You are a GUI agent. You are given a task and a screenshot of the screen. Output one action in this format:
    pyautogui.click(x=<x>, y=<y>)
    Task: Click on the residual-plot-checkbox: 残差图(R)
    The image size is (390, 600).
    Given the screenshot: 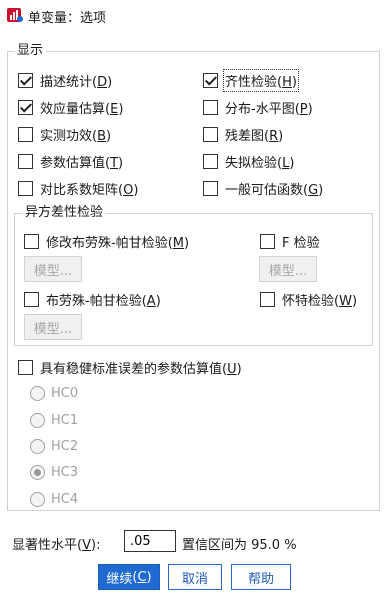 What is the action you would take?
    pyautogui.click(x=243, y=134)
    